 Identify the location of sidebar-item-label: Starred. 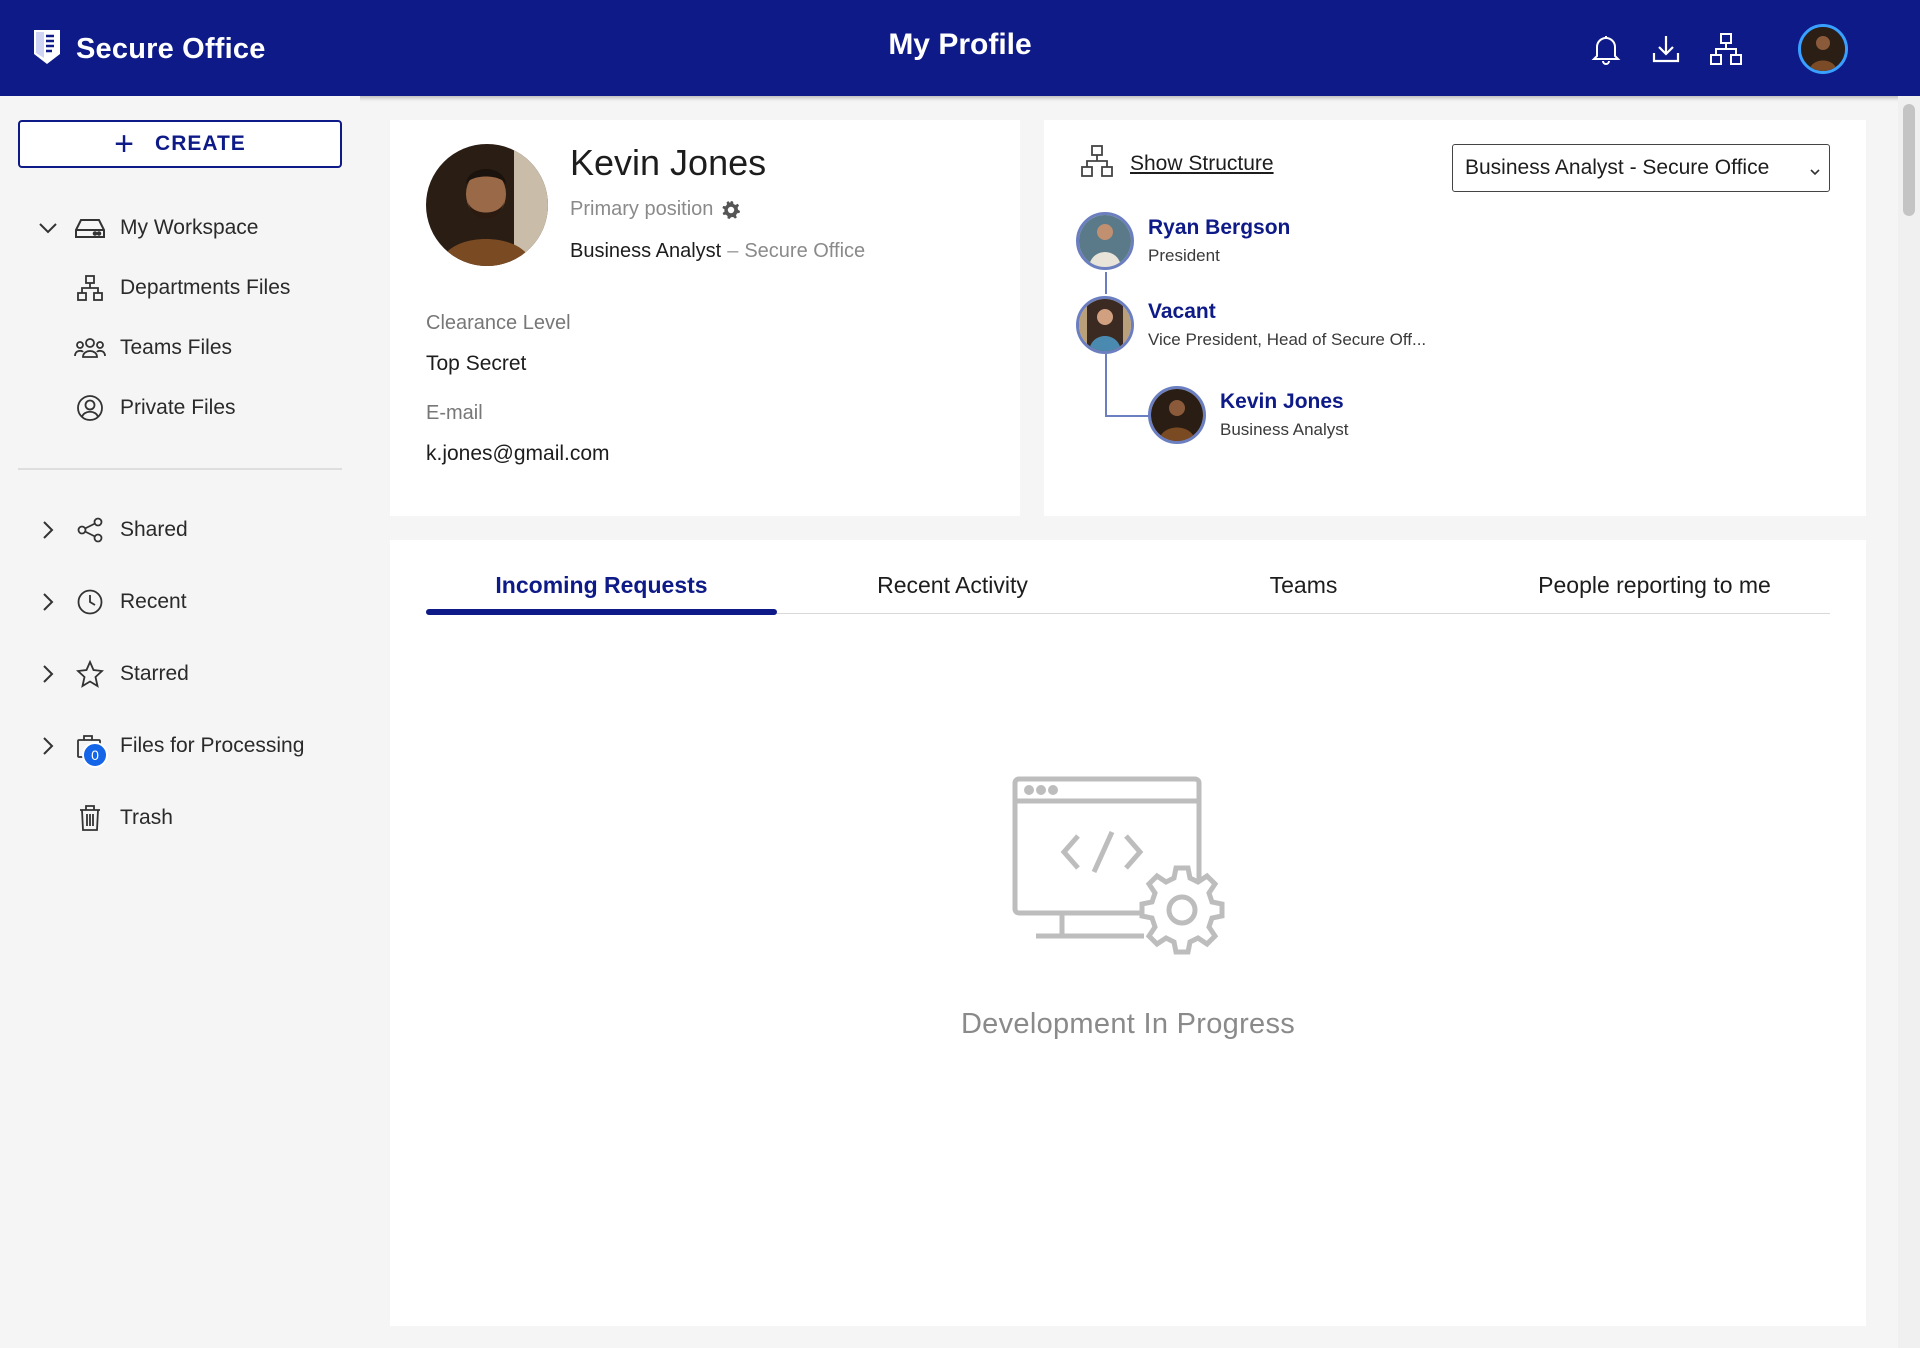
(154, 673).